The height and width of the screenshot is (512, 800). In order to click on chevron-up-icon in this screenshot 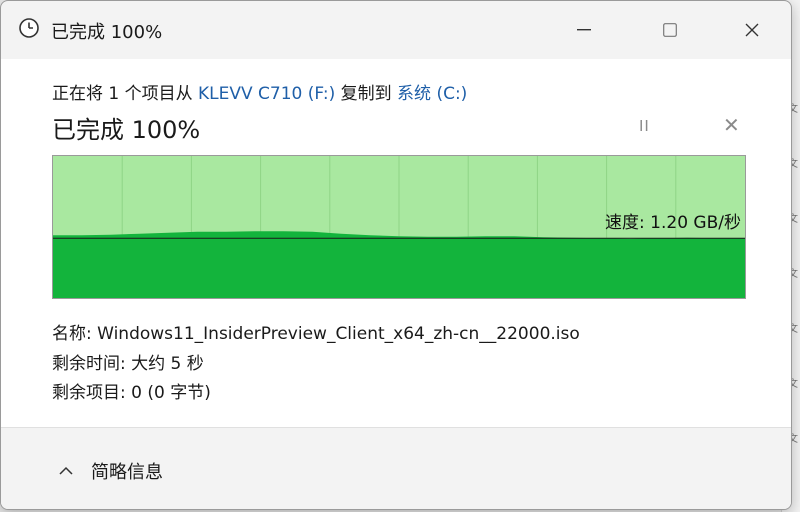, I will do `click(66, 470)`.